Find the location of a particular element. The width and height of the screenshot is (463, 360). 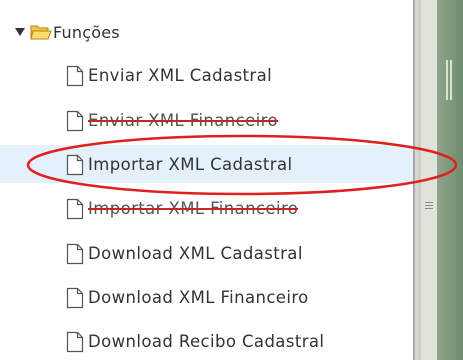

tree-item-download-xml-financeiro: Download XML Financeiro is located at coordinates (239, 297).